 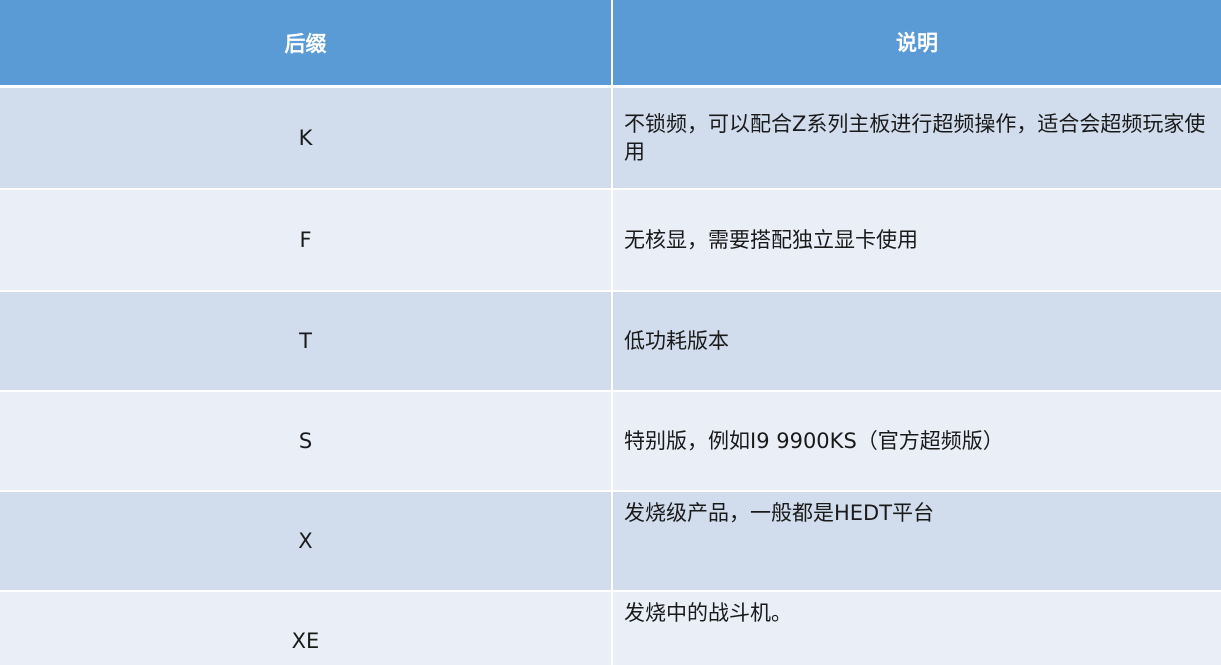 What do you see at coordinates (771, 240) in the screenshot?
I see `description-text: 无核显，需要搭配独立显卡使用` at bounding box center [771, 240].